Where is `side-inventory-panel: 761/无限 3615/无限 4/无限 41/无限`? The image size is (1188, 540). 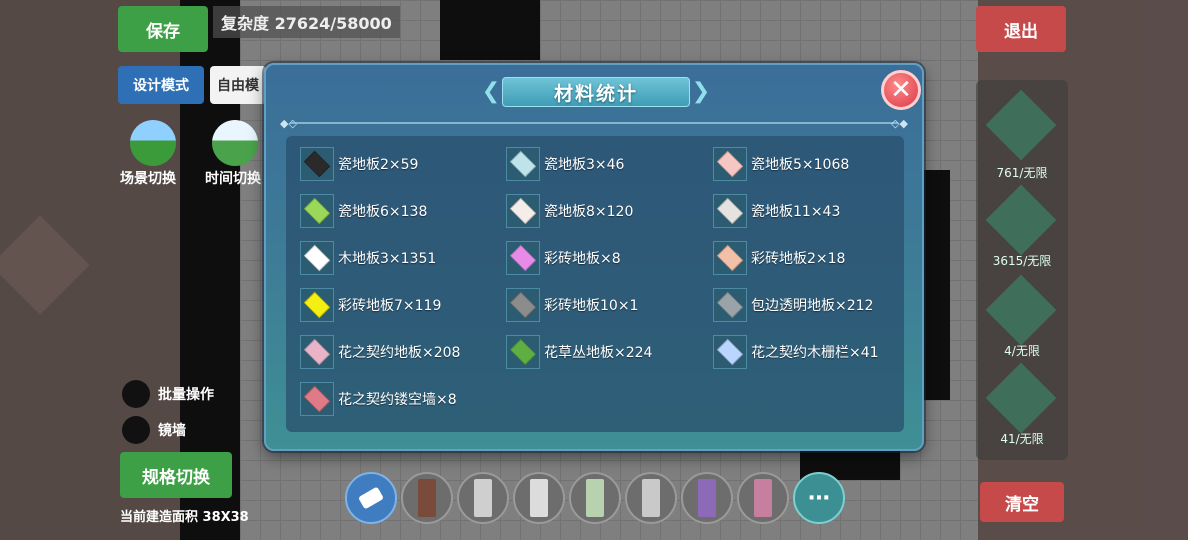
side-inventory-panel: 761/无限 3615/无限 4/无限 41/无限 is located at coordinates (1022, 270).